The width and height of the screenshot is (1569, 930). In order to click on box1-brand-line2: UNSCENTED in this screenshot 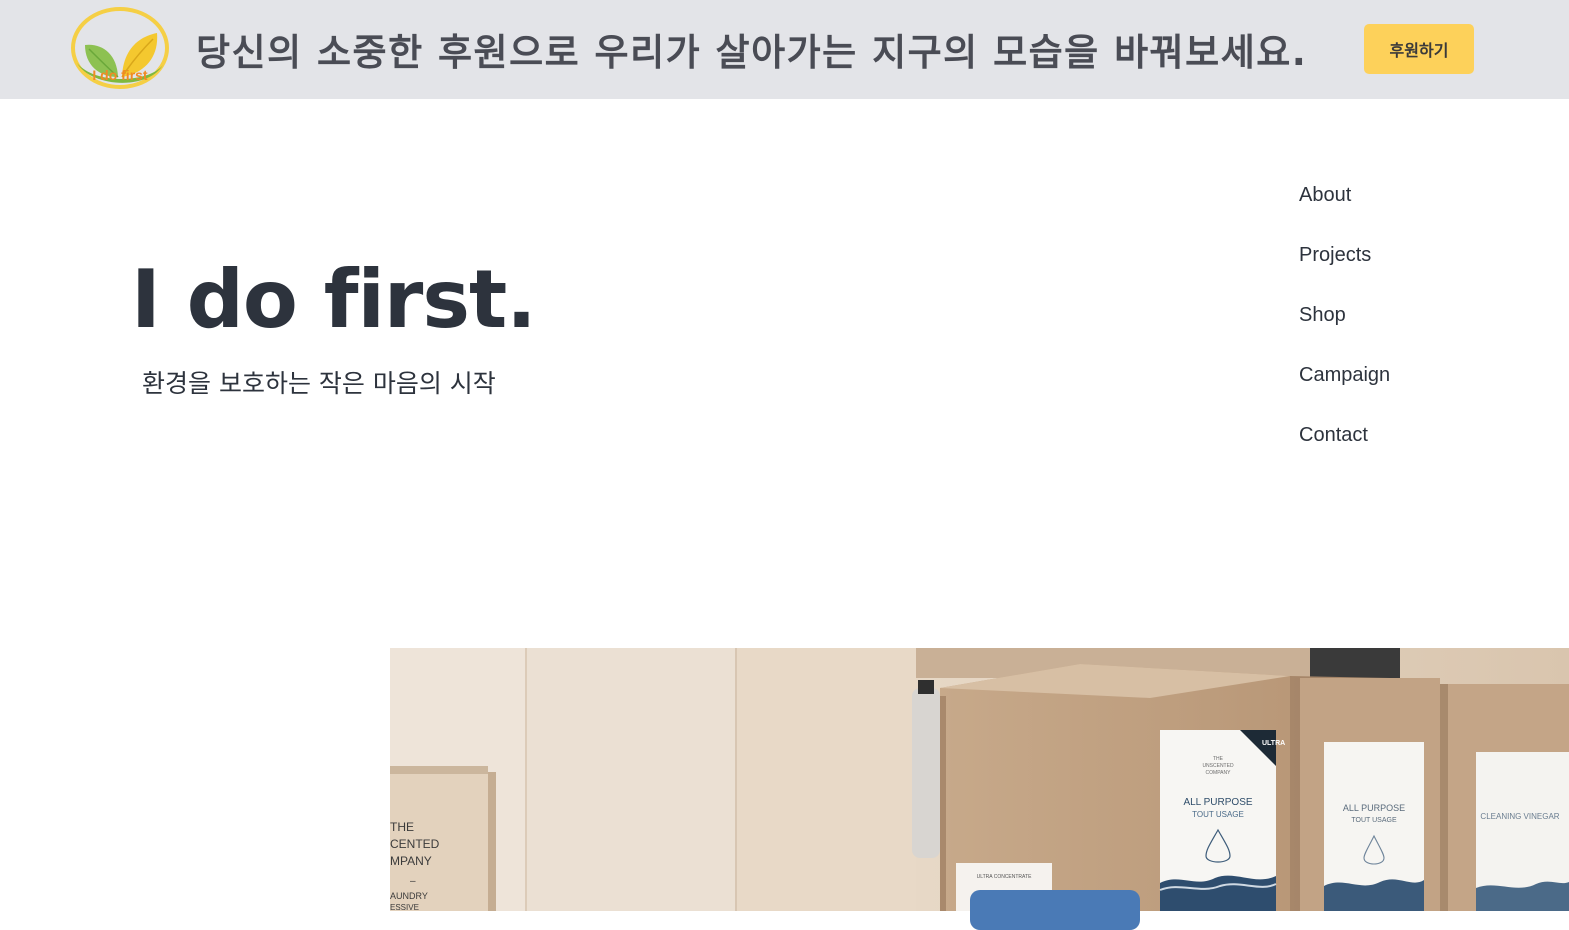, I will do `click(1218, 766)`.